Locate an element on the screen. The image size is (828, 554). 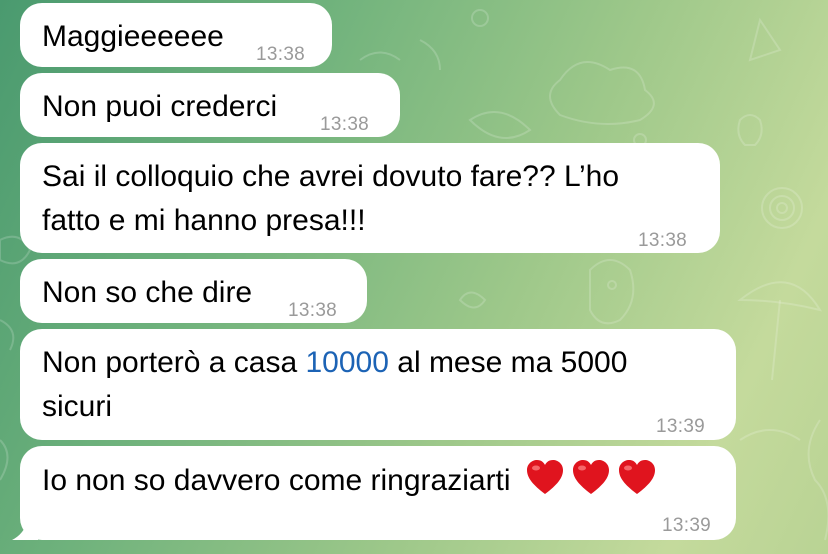
message-text-line1: Io non so davvero come ringraziarti is located at coordinates (349, 479).